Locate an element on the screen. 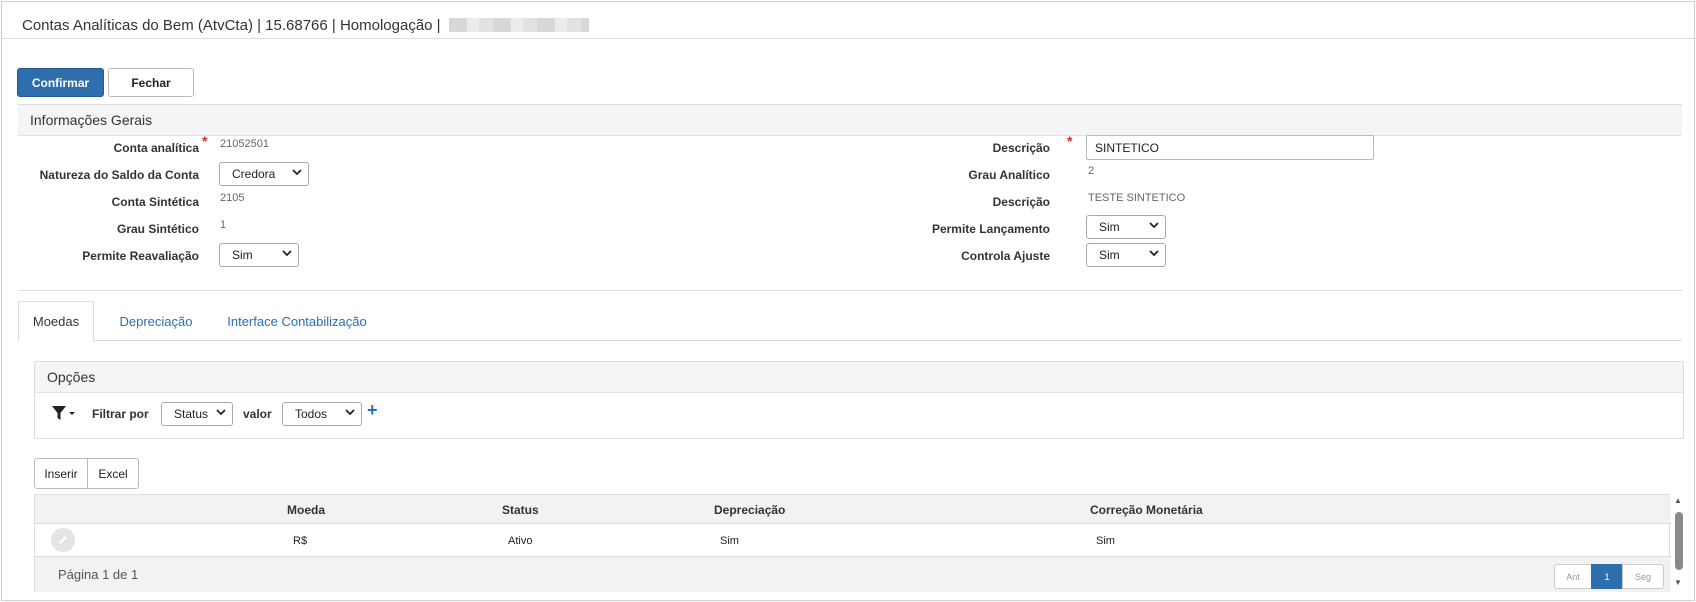 The width and height of the screenshot is (1696, 602). filter-by-label: Filtrar por is located at coordinates (120, 414).